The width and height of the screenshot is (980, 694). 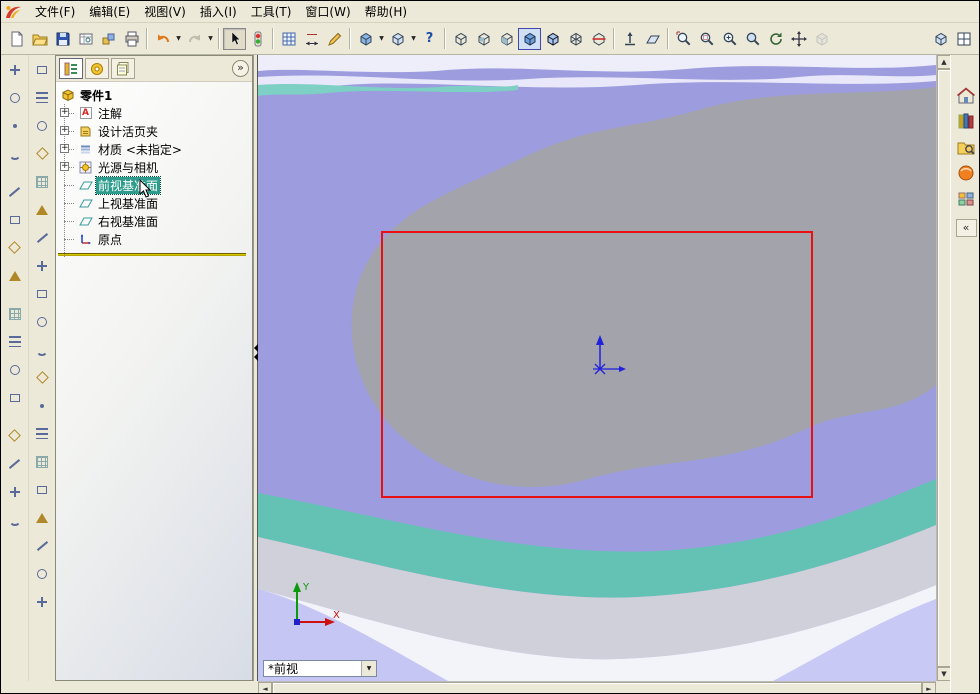 What do you see at coordinates (42, 601) in the screenshot?
I see `feature-tool-20-button` at bounding box center [42, 601].